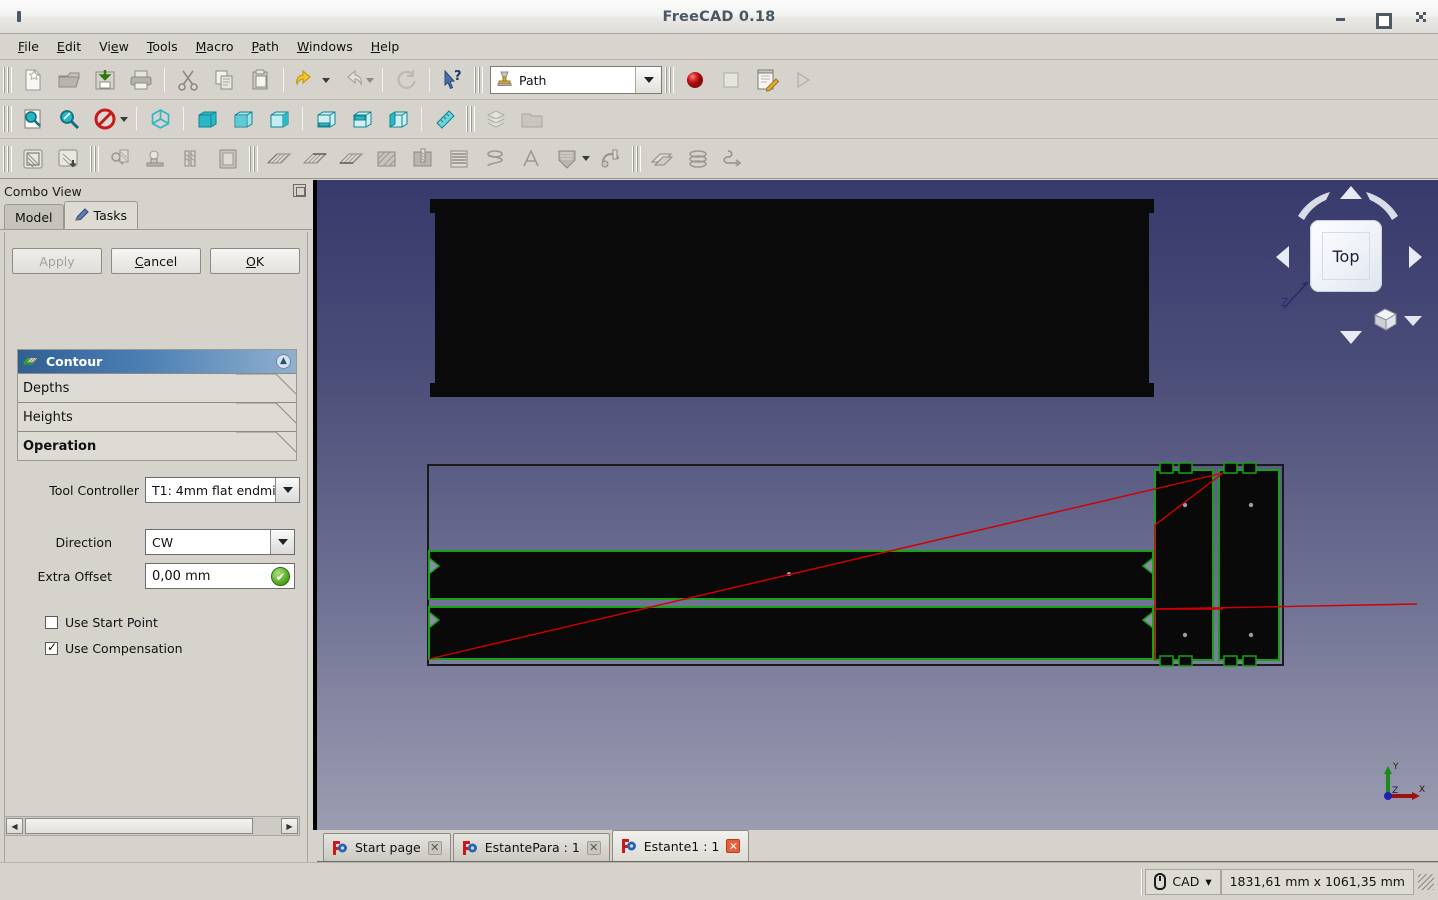  Describe the element at coordinates (114, 46) in the screenshot. I see `menu-view: View` at that location.